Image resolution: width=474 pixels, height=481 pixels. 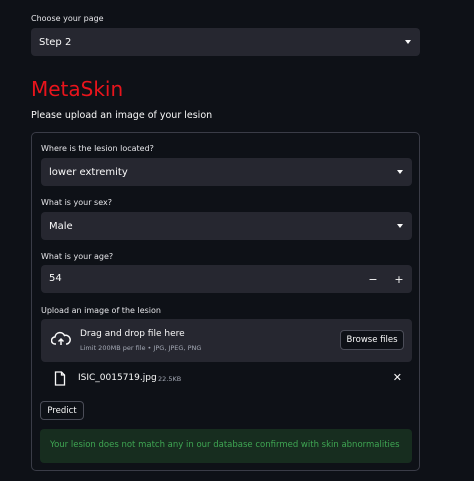 What do you see at coordinates (399, 279) in the screenshot?
I see `increment-button: +` at bounding box center [399, 279].